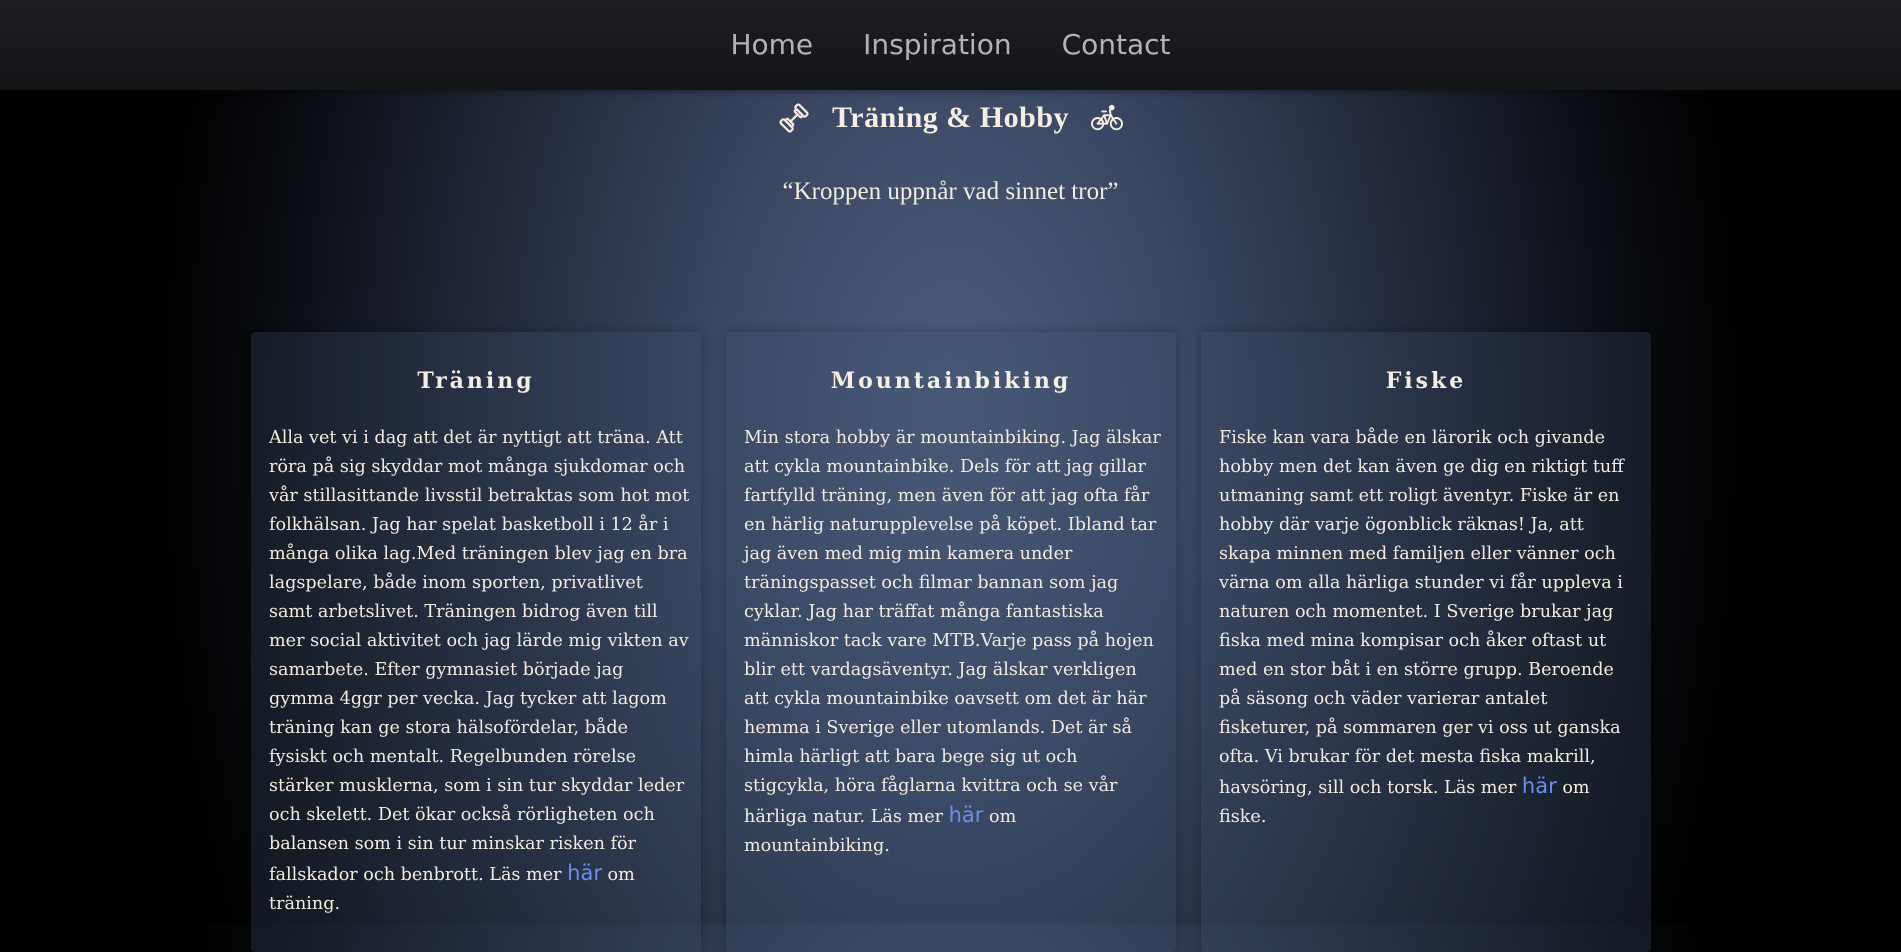 Image resolution: width=1901 pixels, height=952 pixels. I want to click on top-navbar: Home Inspiration Contact, so click(950, 45).